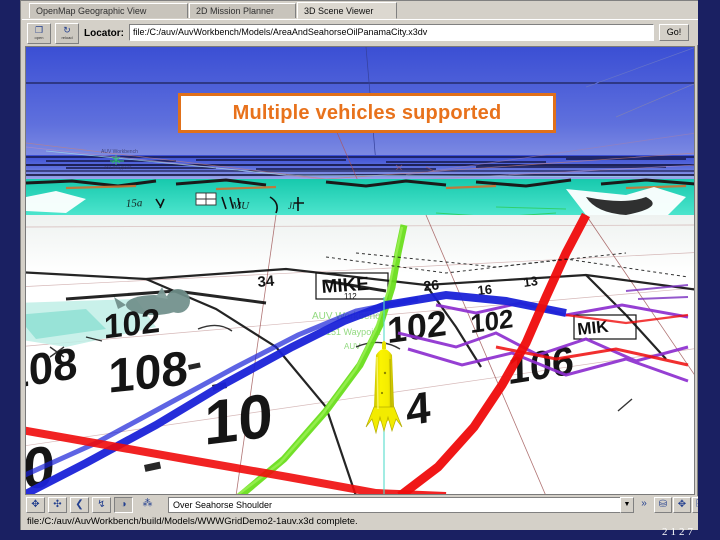  What do you see at coordinates (119, 152) in the screenshot?
I see `svg-text: AUV Workbench` at bounding box center [119, 152].